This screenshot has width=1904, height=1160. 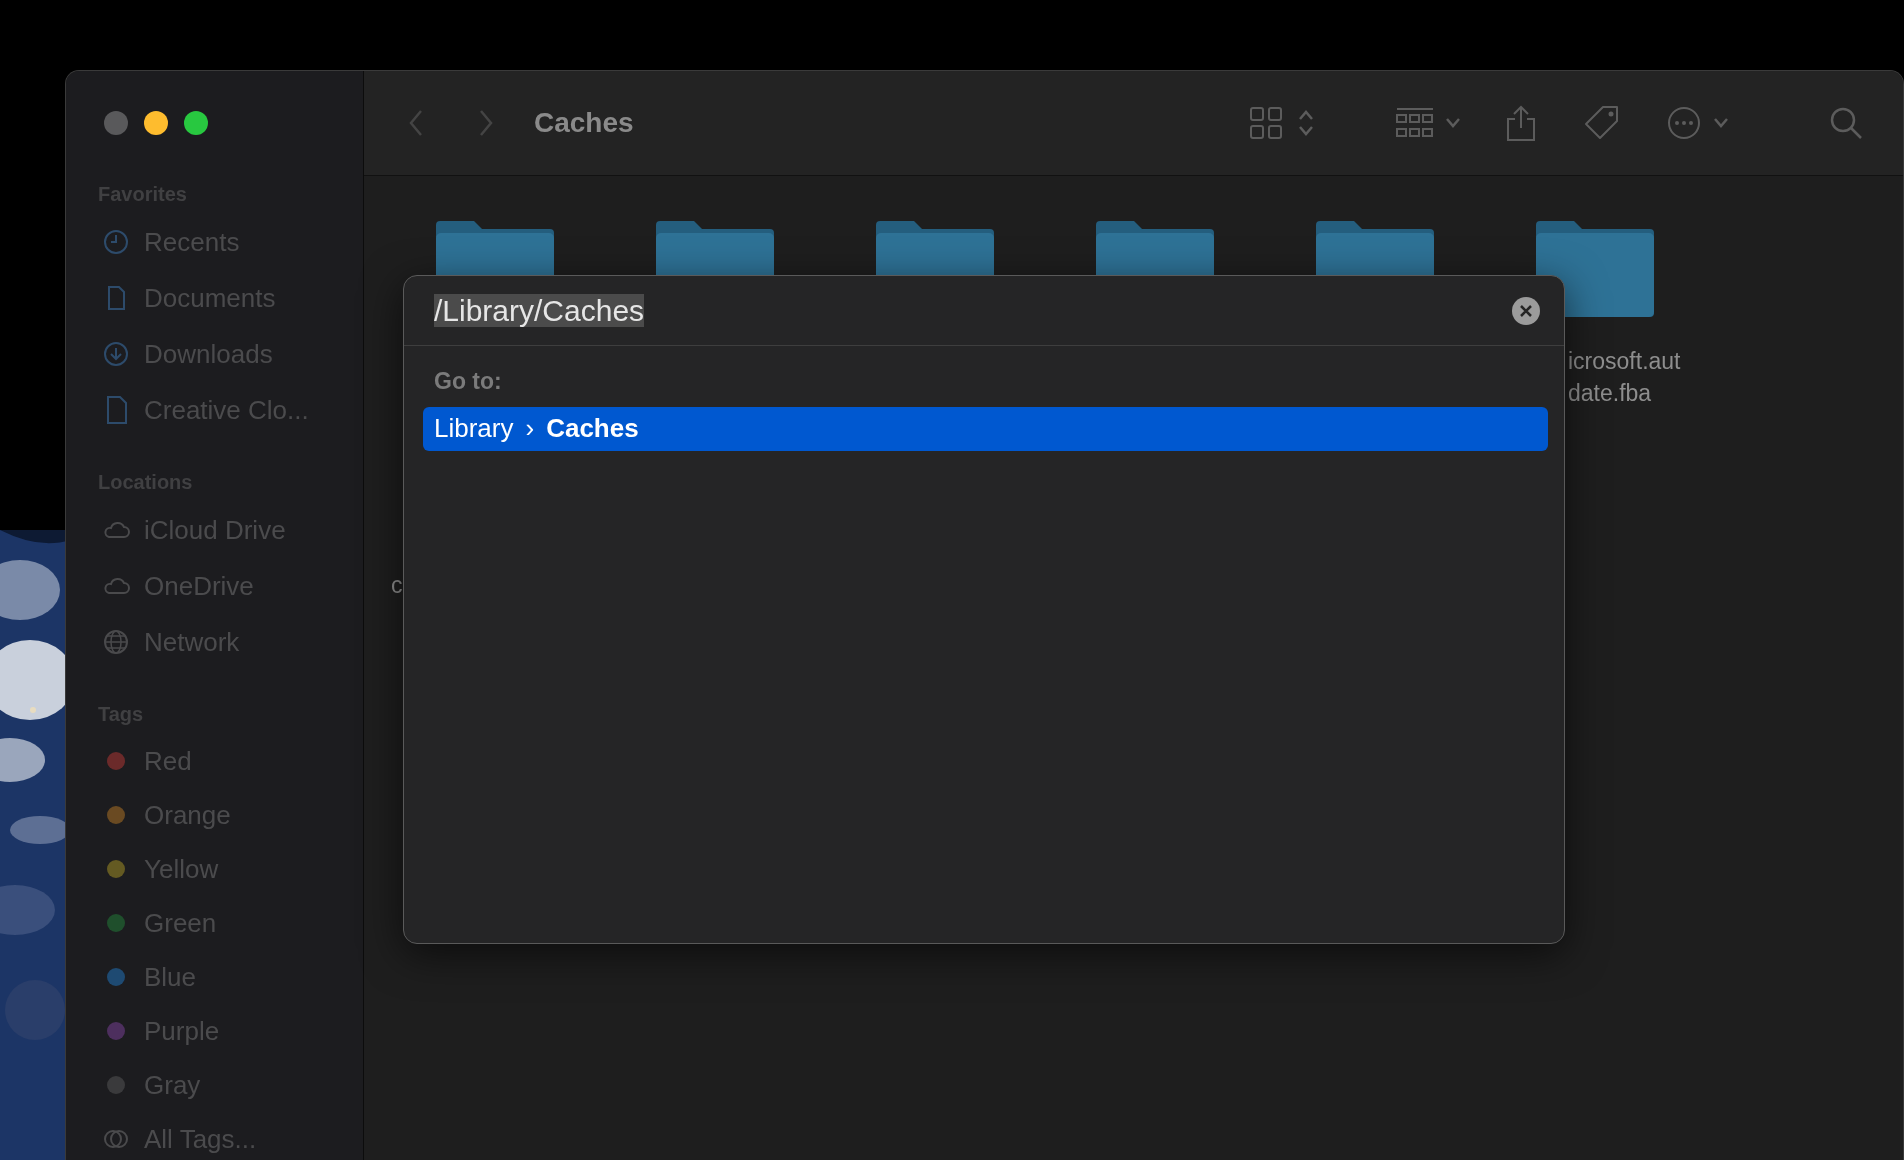 I want to click on close-button, so click(x=116, y=122).